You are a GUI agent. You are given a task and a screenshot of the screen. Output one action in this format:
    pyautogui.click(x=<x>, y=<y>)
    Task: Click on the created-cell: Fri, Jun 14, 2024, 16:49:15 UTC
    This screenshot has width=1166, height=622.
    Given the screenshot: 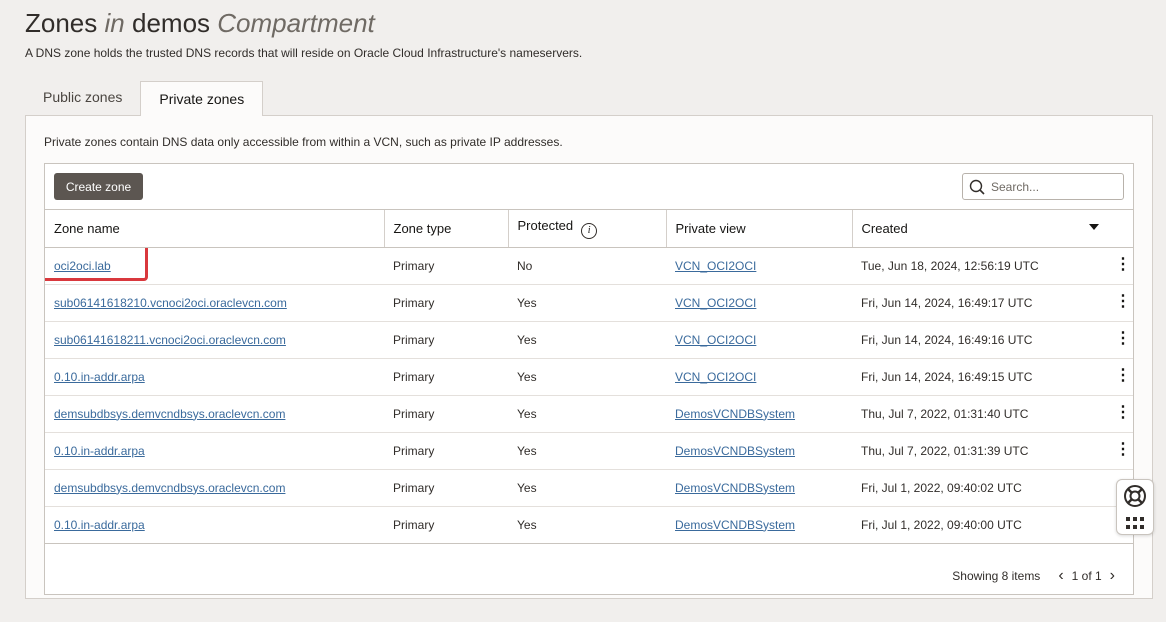 What is the action you would take?
    pyautogui.click(x=947, y=376)
    